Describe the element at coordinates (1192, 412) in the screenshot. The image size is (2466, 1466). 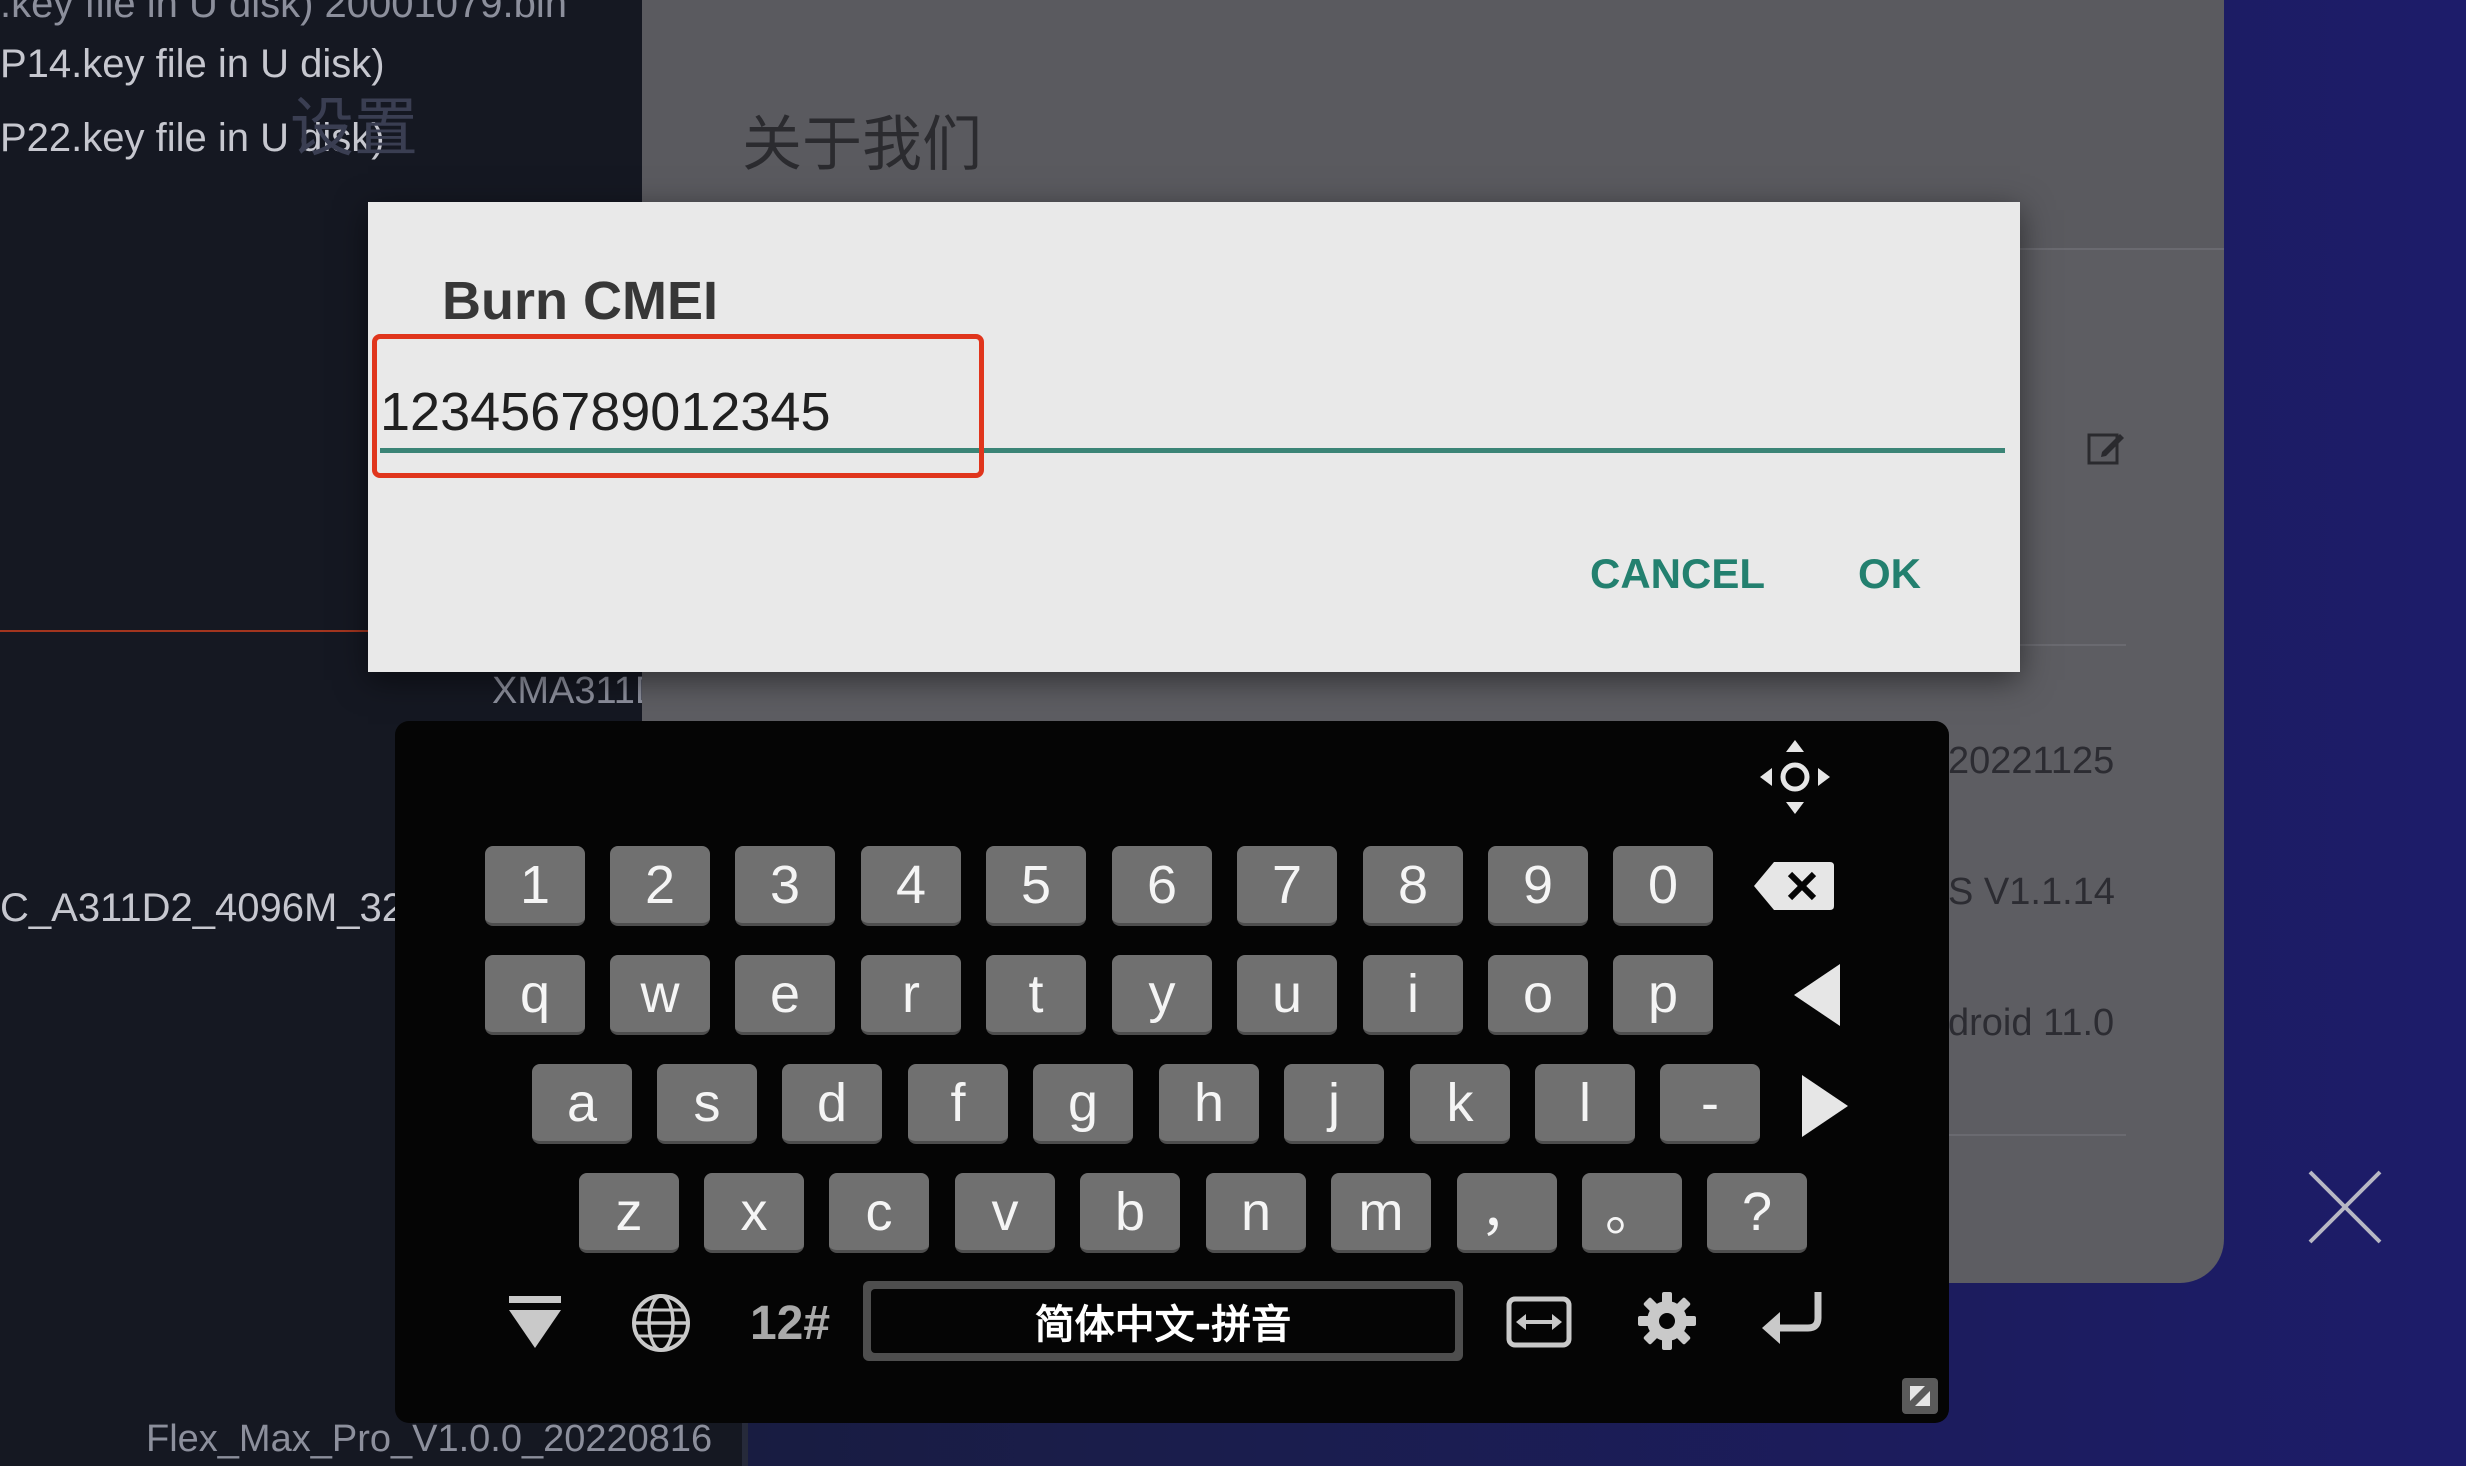
I see `cmei-input` at that location.